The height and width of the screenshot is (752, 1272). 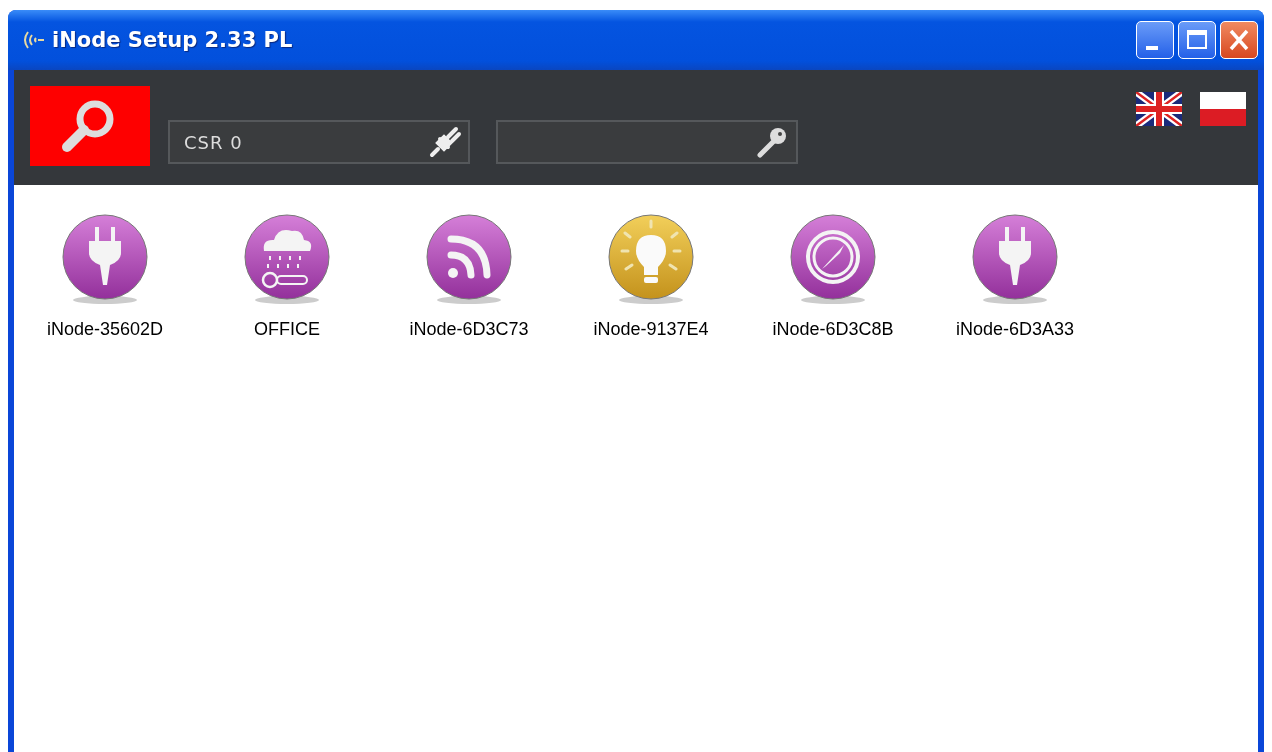 What do you see at coordinates (1152, 48) in the screenshot?
I see `minimize-icon` at bounding box center [1152, 48].